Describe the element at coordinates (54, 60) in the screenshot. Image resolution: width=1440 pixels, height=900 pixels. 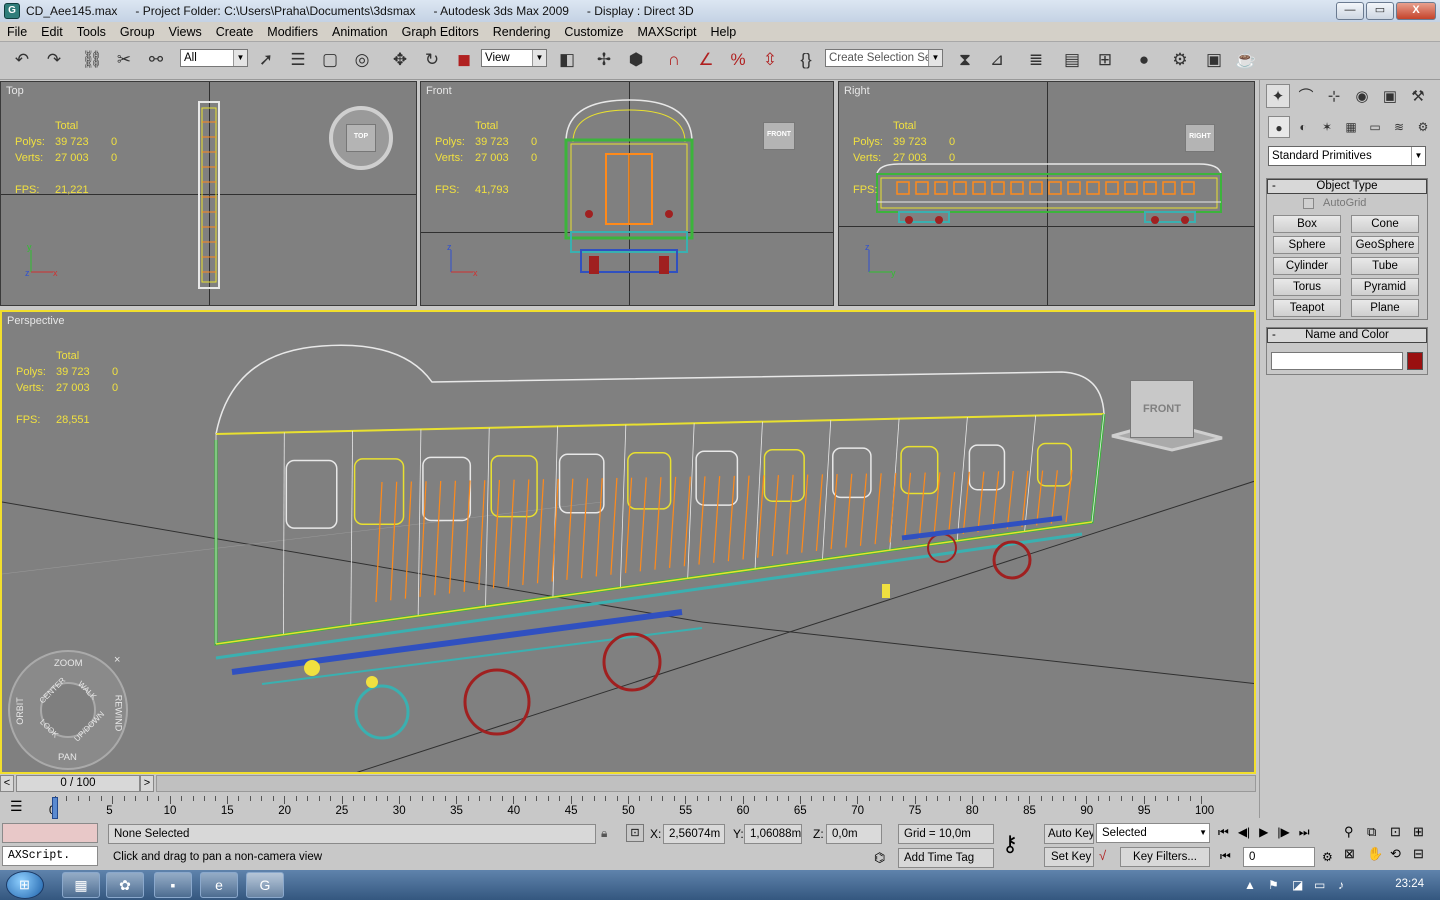
I see `redo-icon: ↷` at that location.